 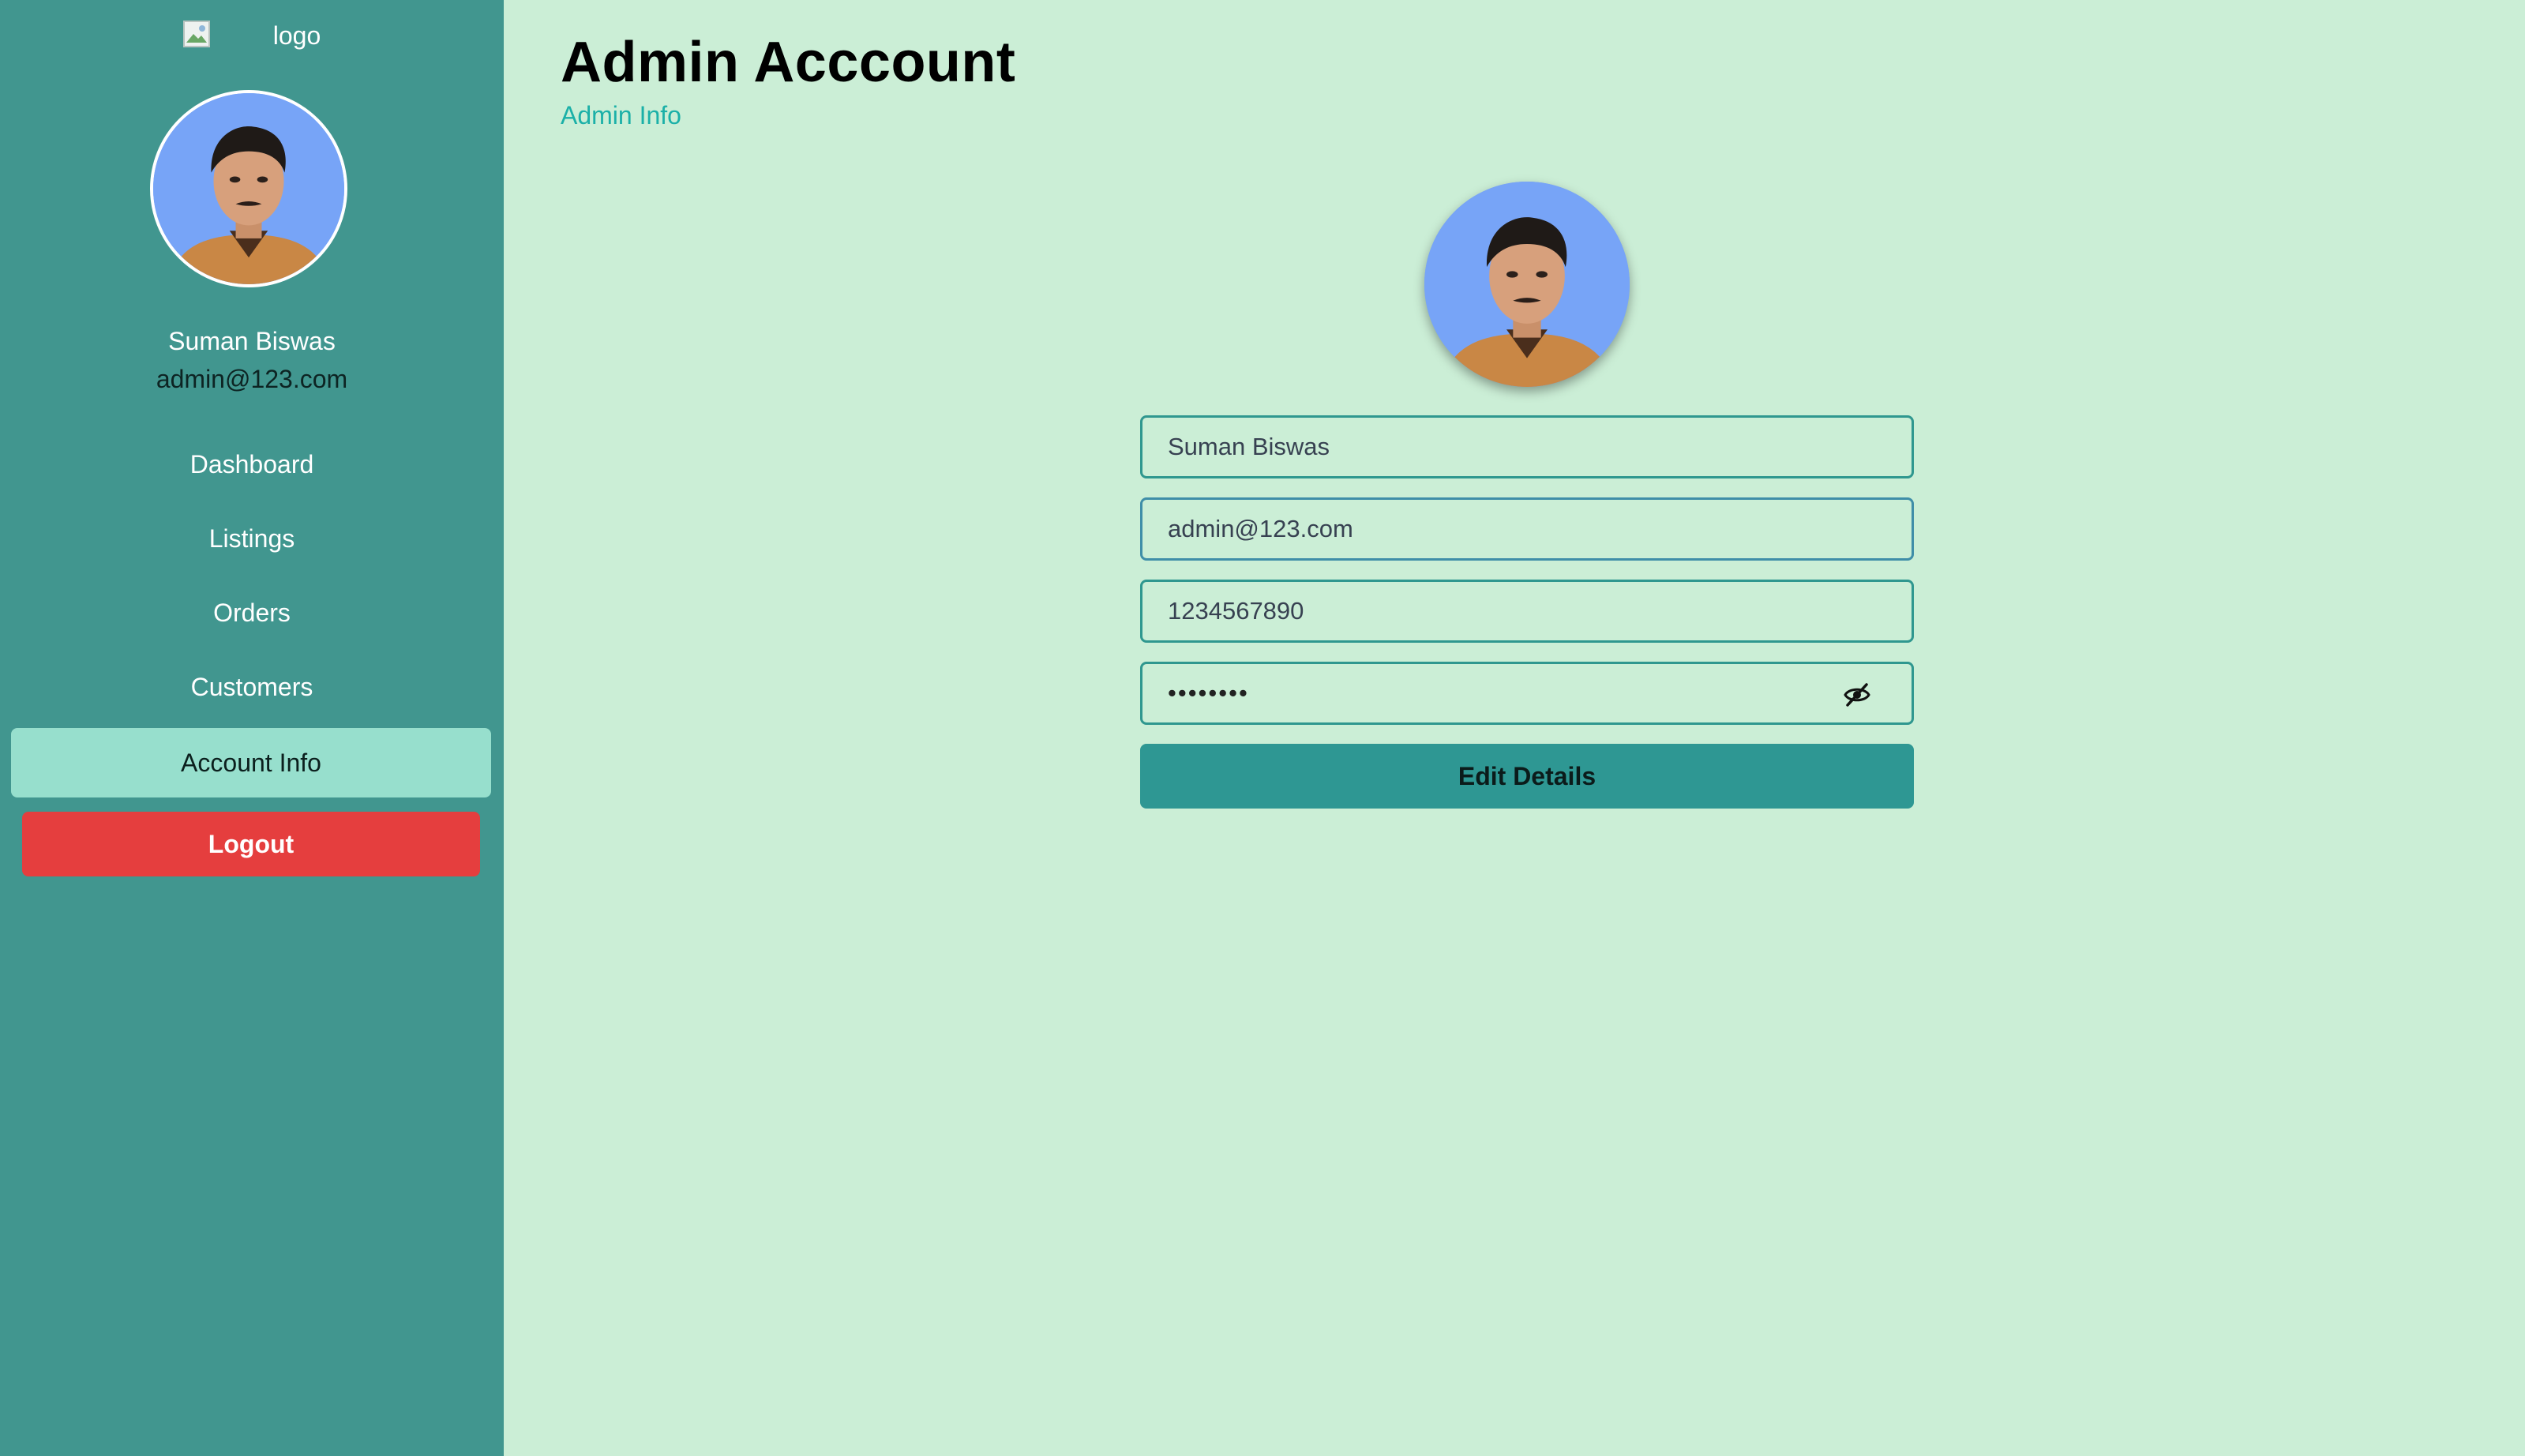 What do you see at coordinates (1527, 693) in the screenshot?
I see `password-field: ••••••••` at bounding box center [1527, 693].